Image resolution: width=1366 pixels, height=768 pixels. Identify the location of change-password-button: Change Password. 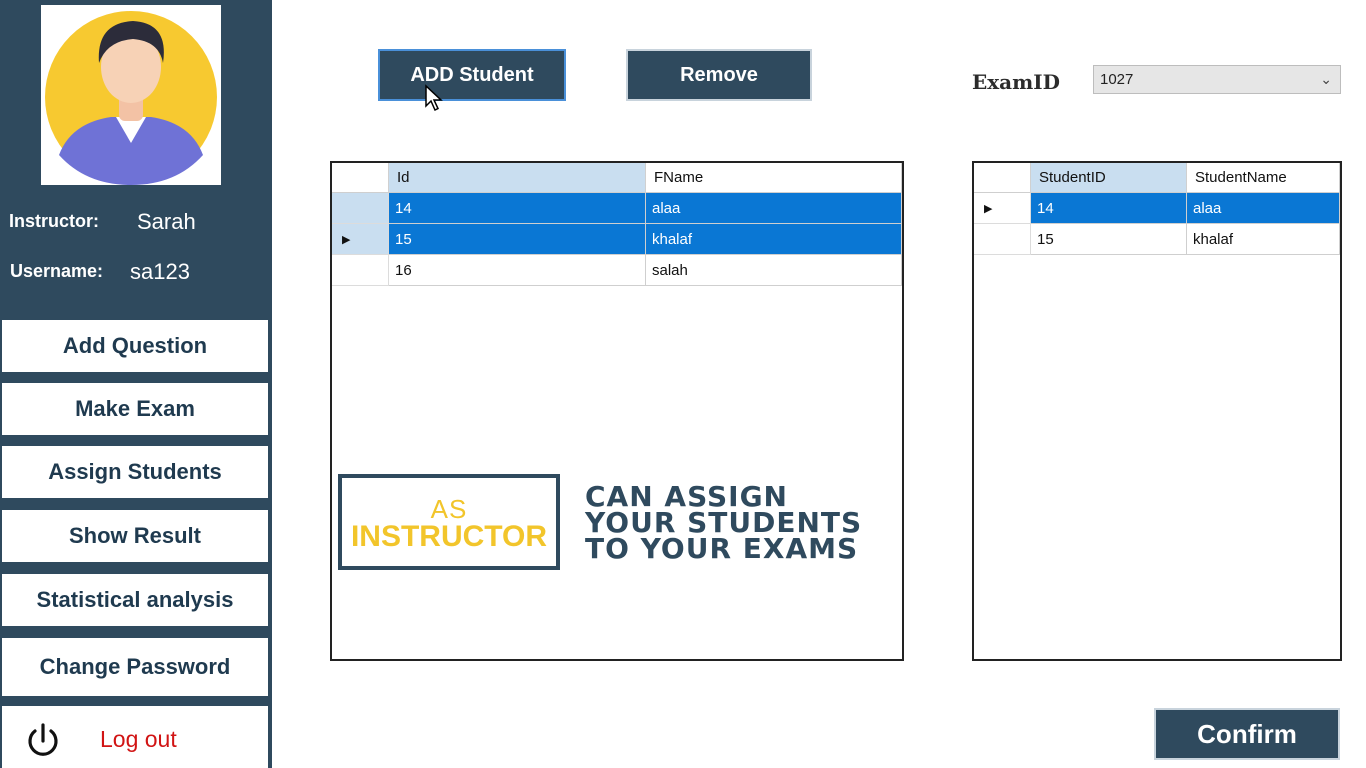
(135, 667).